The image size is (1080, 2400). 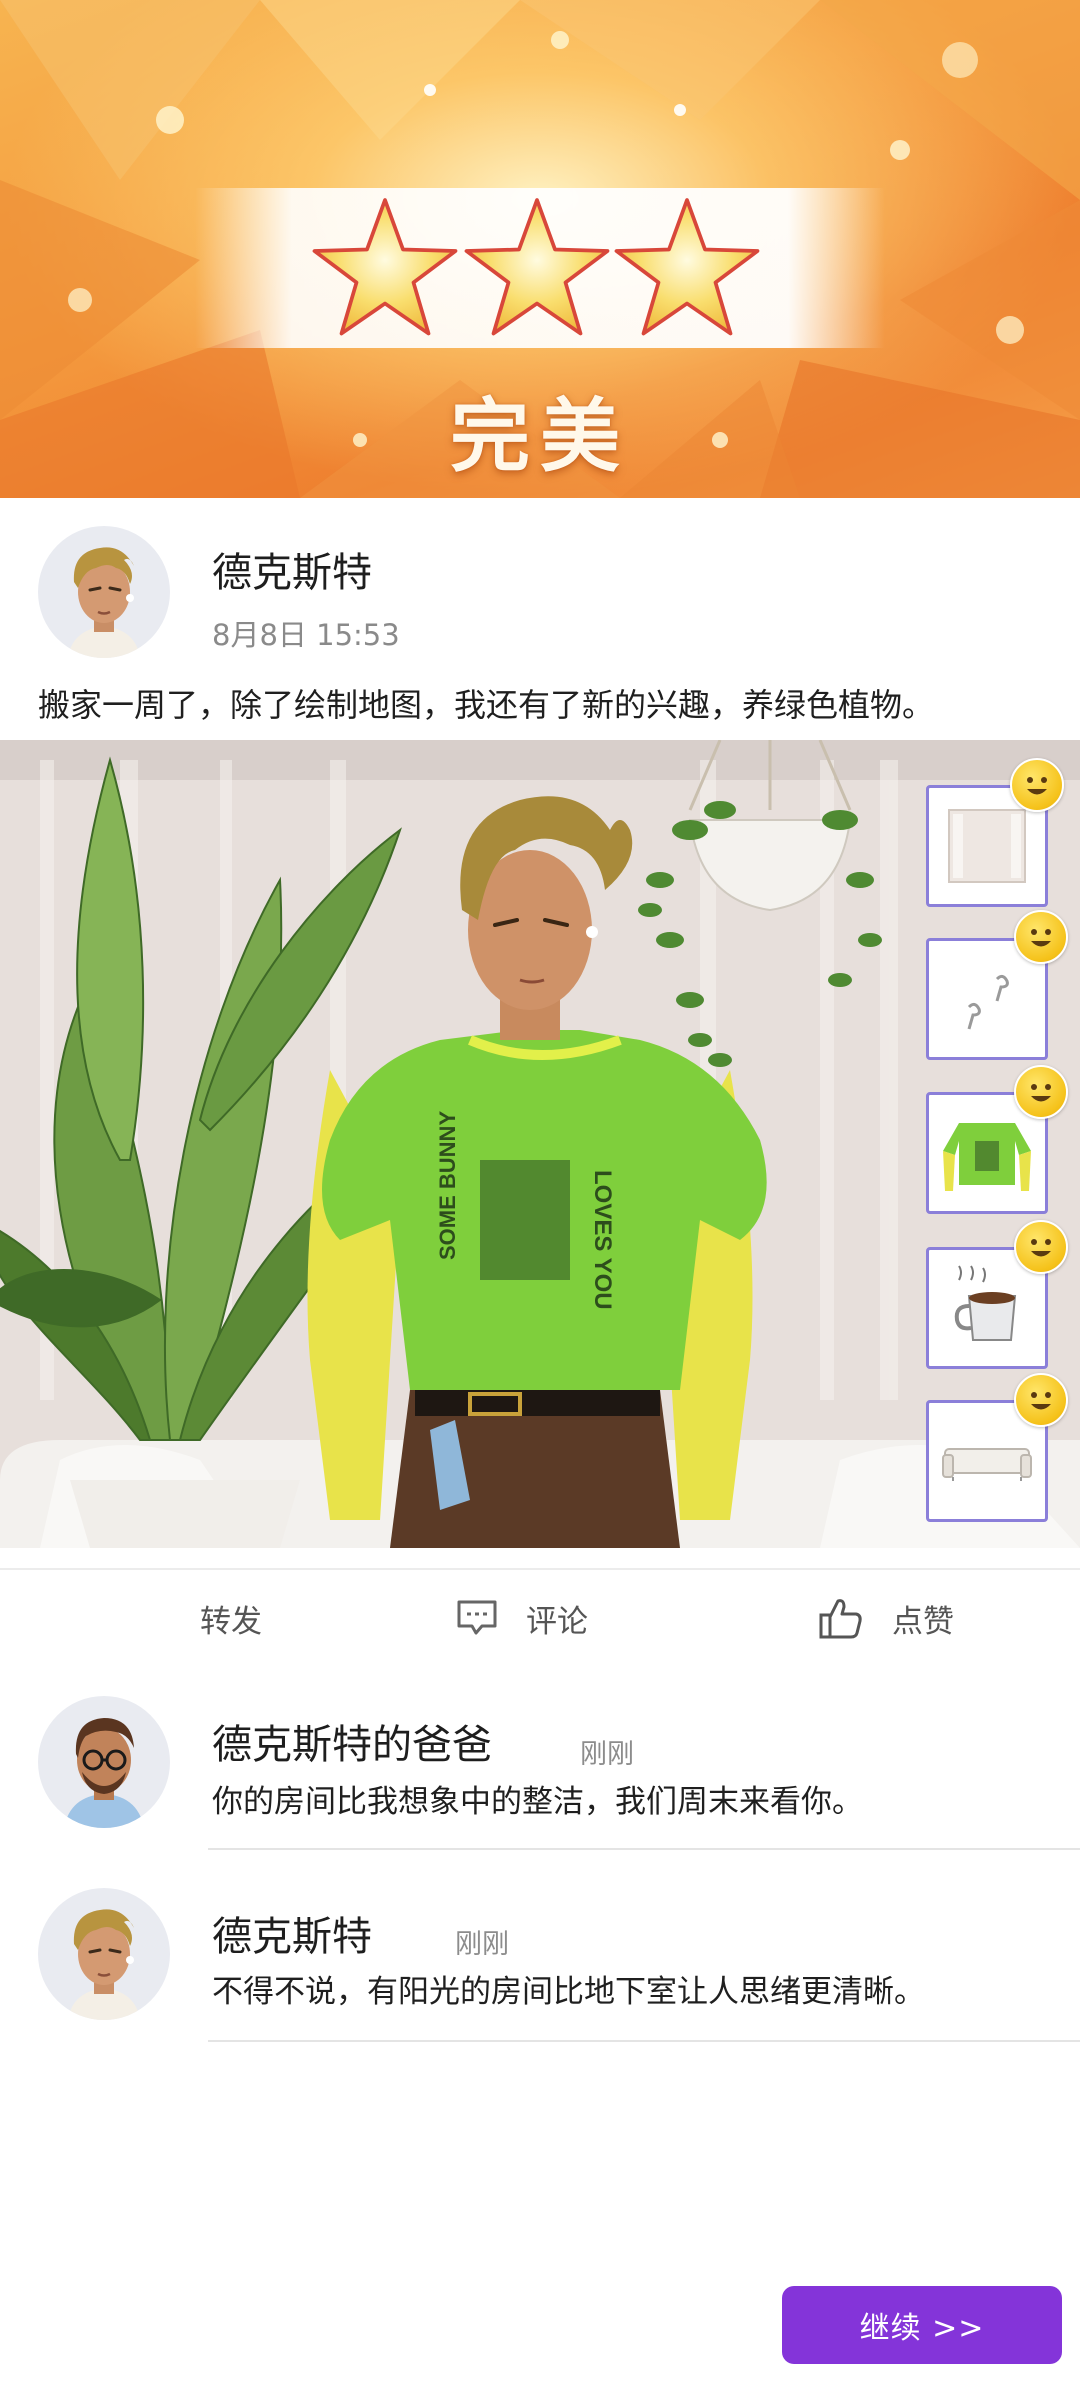 What do you see at coordinates (537, 1802) in the screenshot?
I see `comment-text: 你的房间比我想象中的整洁，我们周末来看你。` at bounding box center [537, 1802].